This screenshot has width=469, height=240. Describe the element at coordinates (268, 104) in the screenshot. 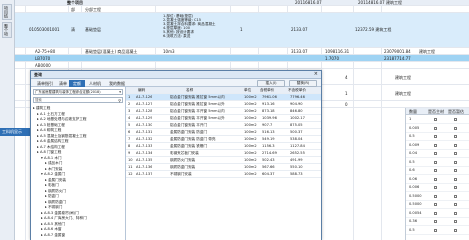

I see `quota-price-tax: 913.16` at that location.